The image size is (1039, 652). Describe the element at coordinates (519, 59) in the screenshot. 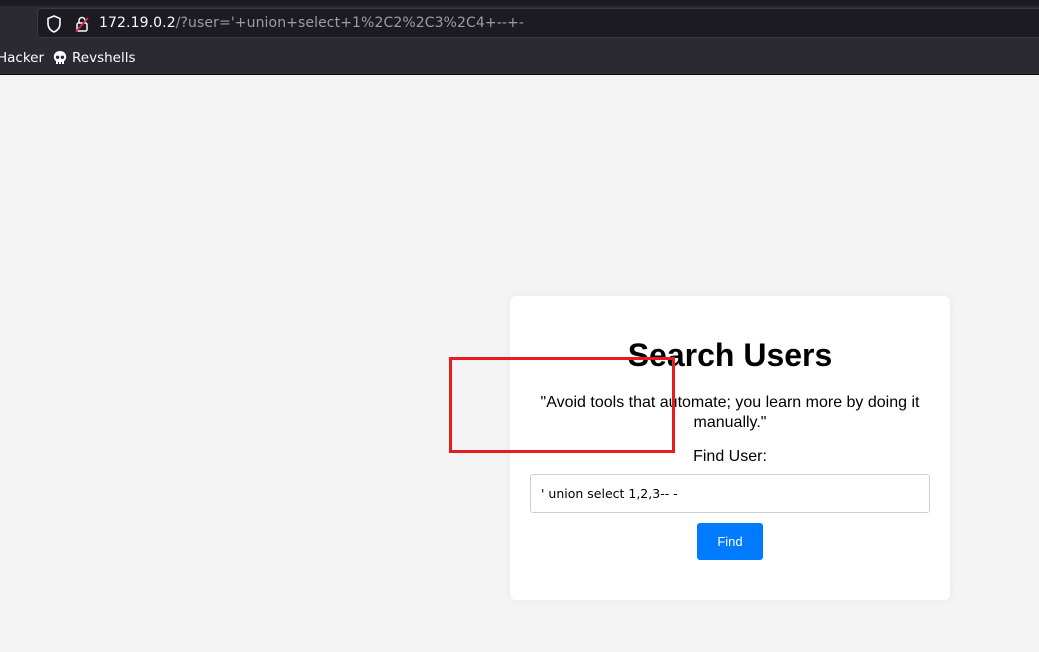

I see `bookmarks-toolbar: Hacker Revshells` at that location.